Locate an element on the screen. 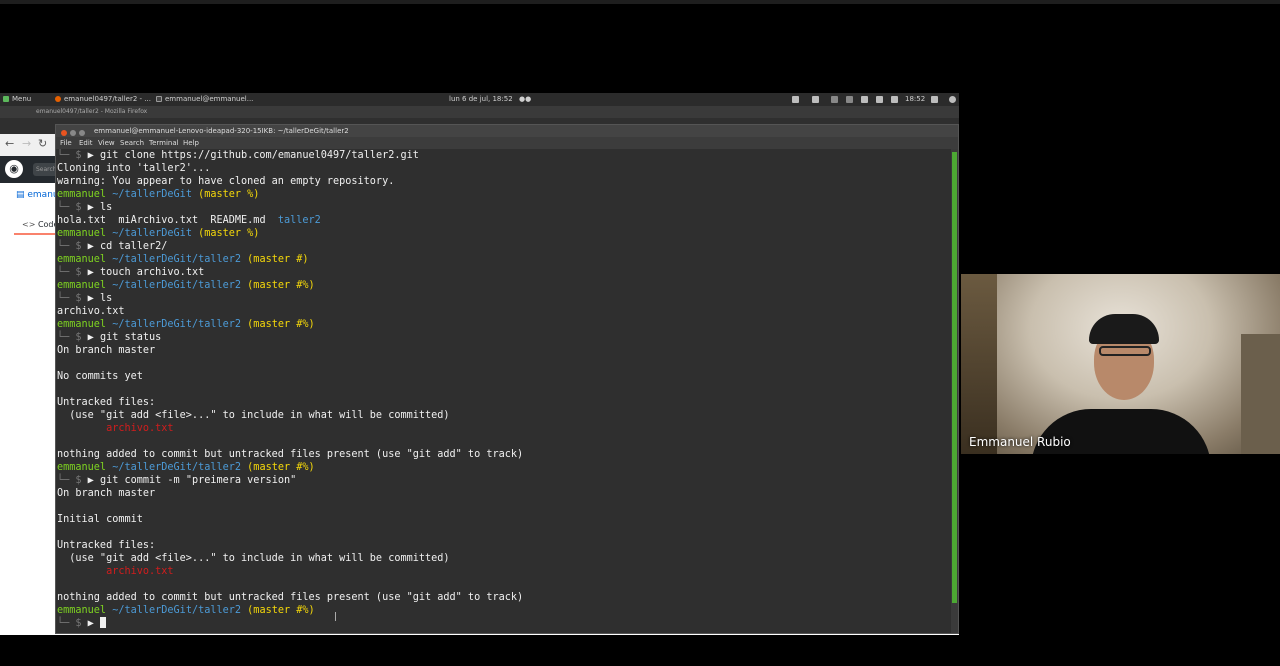  settings-icon is located at coordinates (934, 99).